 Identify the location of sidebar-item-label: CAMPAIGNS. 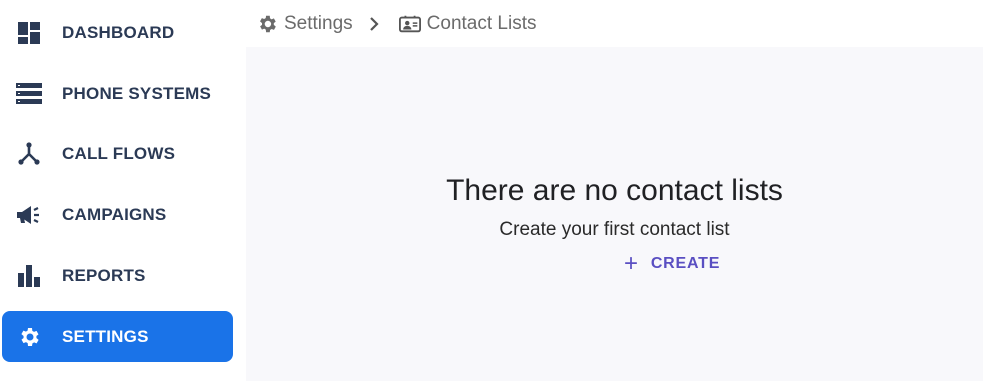
(114, 214).